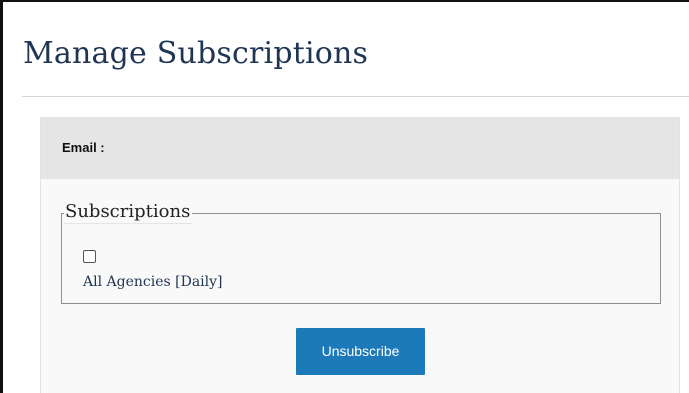 This screenshot has height=393, width=689. I want to click on page-title: Manage Subscriptions, so click(196, 53).